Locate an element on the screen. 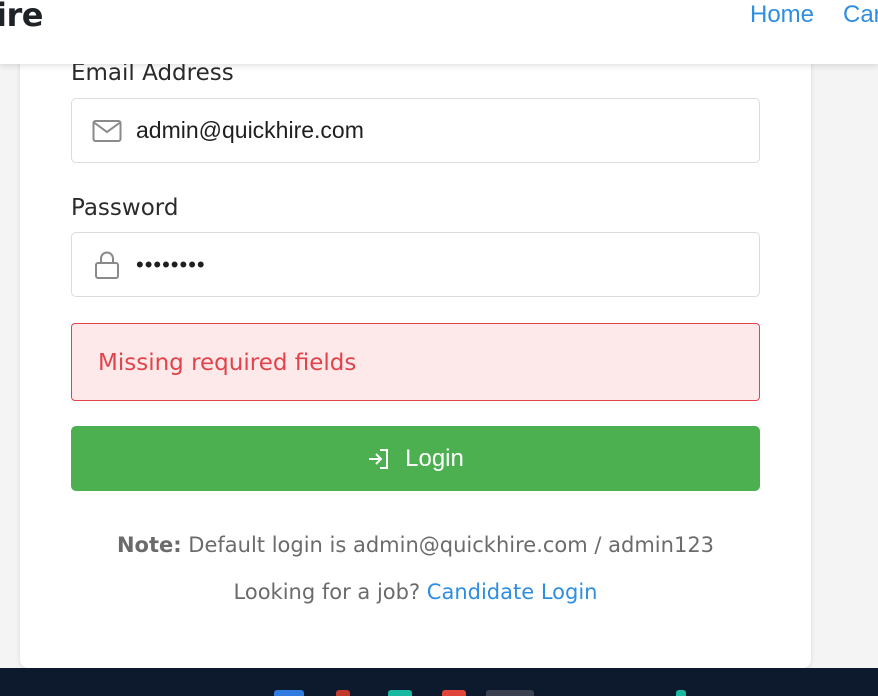 The image size is (878, 696). login-arrow-icon is located at coordinates (379, 459).